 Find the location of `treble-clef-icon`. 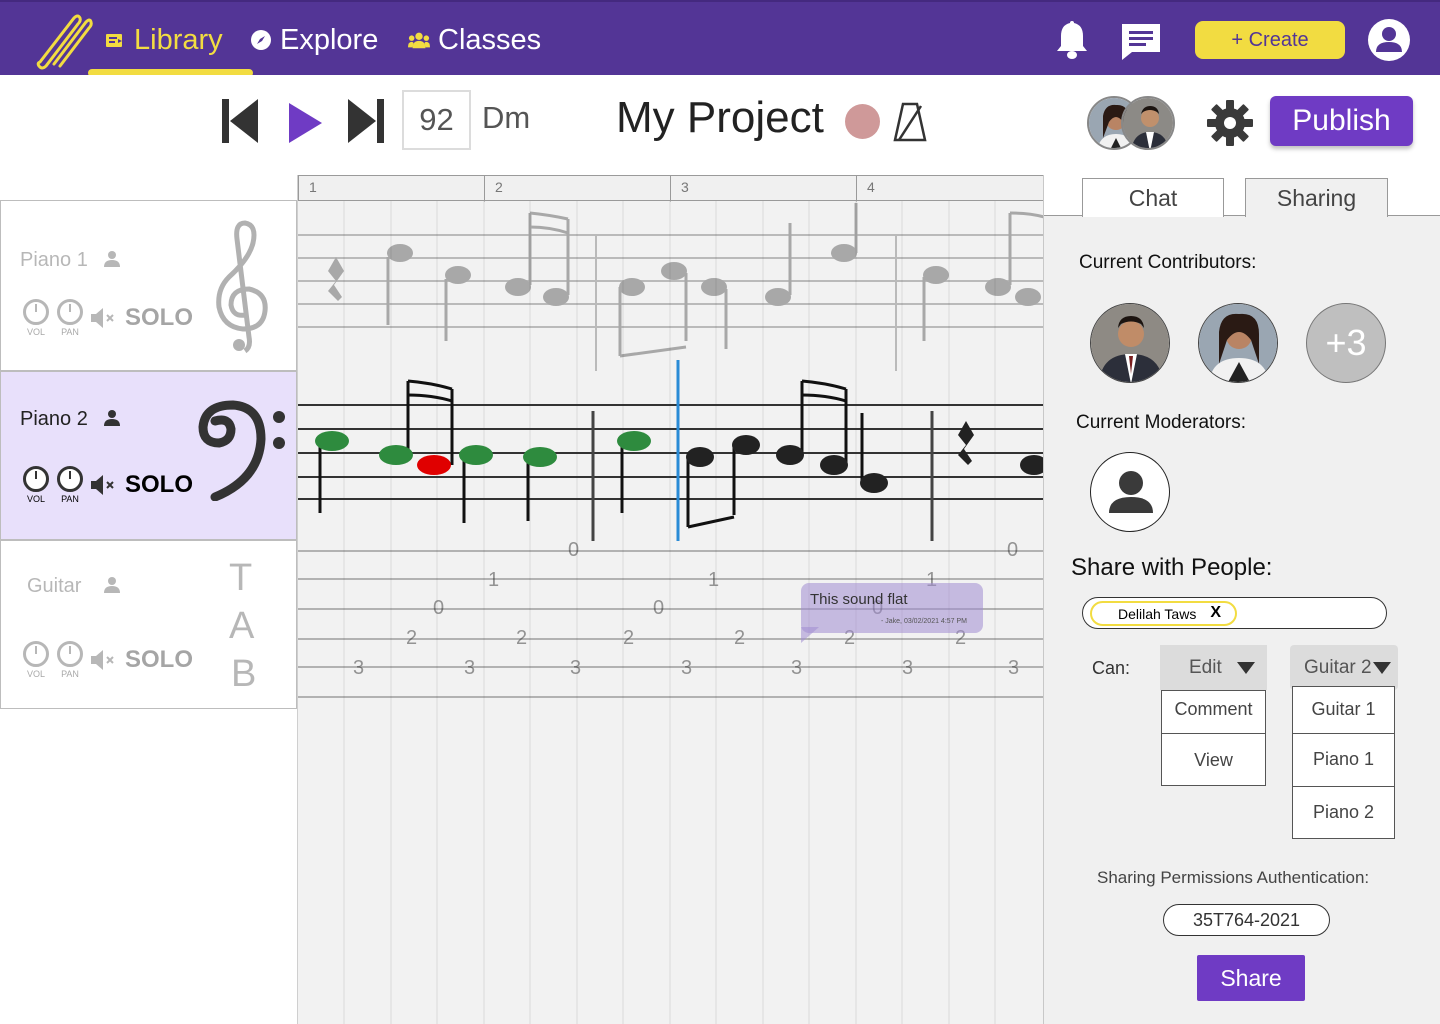

treble-clef-icon is located at coordinates (242, 287).